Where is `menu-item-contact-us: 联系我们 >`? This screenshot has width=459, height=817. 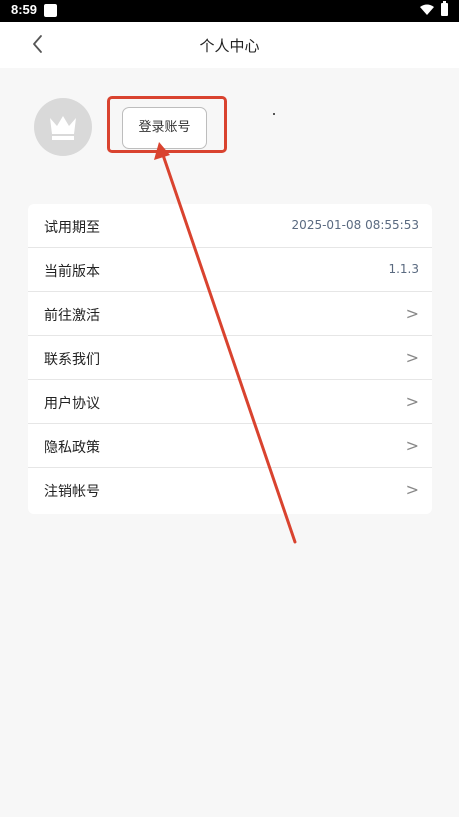
menu-item-contact-us: 联系我们 > is located at coordinates (230, 358).